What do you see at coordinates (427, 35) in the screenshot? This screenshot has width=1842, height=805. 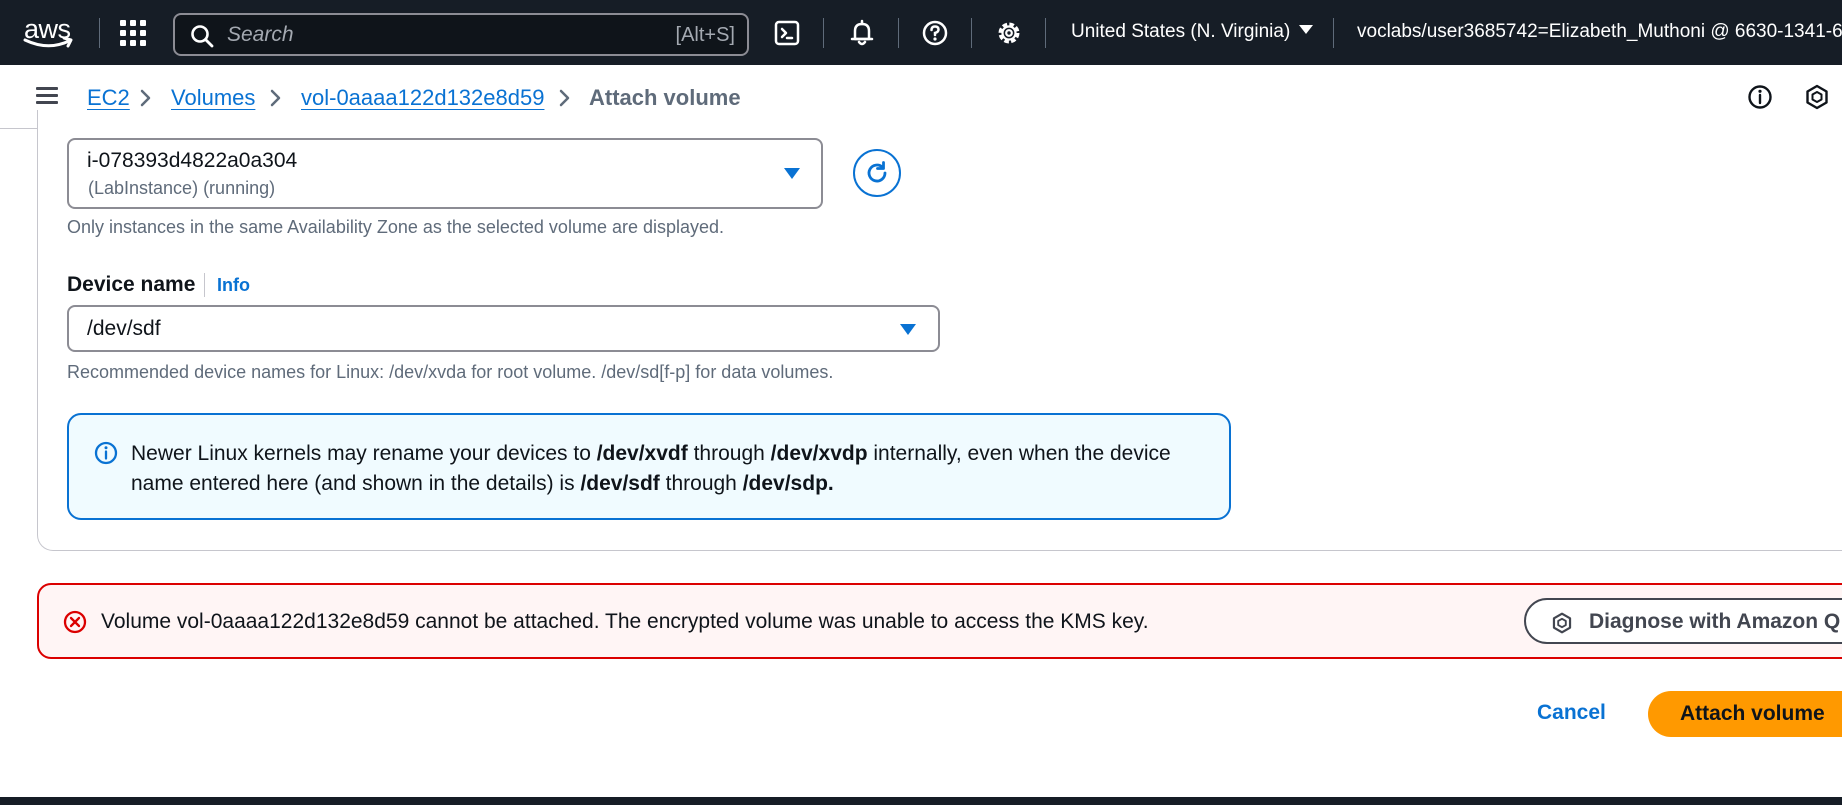 I see `search-input` at bounding box center [427, 35].